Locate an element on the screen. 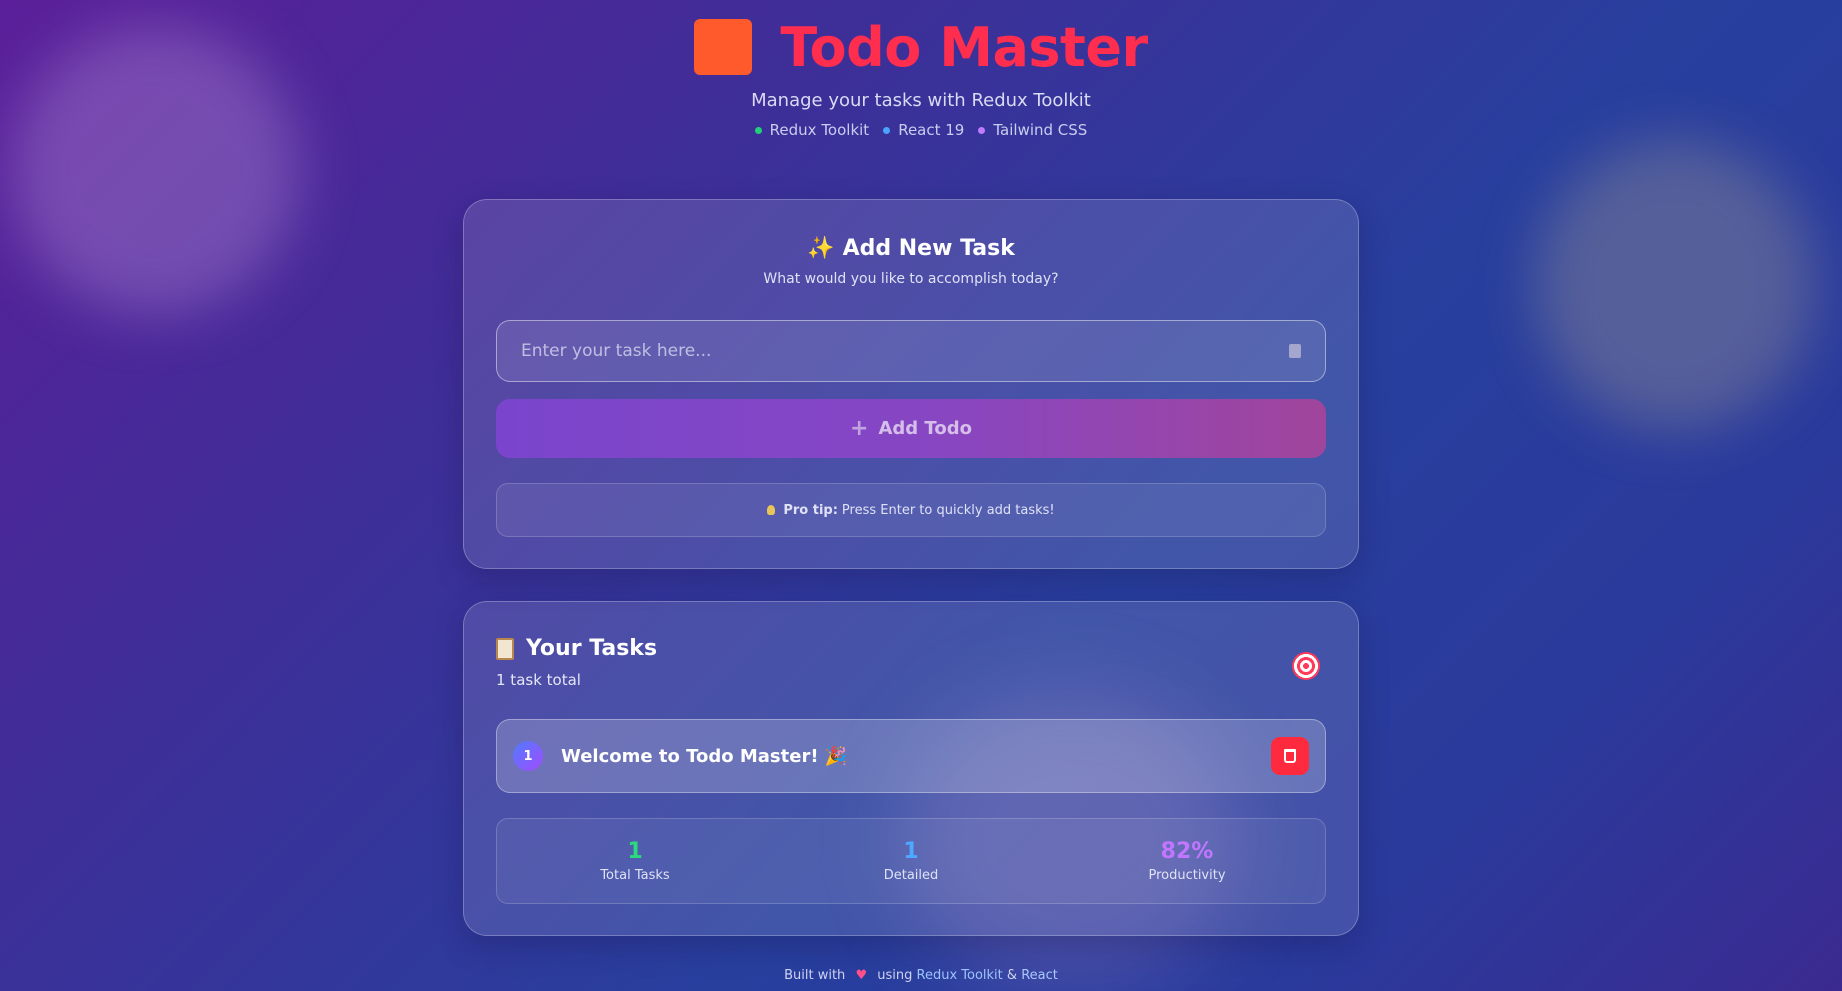 This screenshot has height=991, width=1842. tech-item-tailwind: Tailwind CSS is located at coordinates (1032, 130).